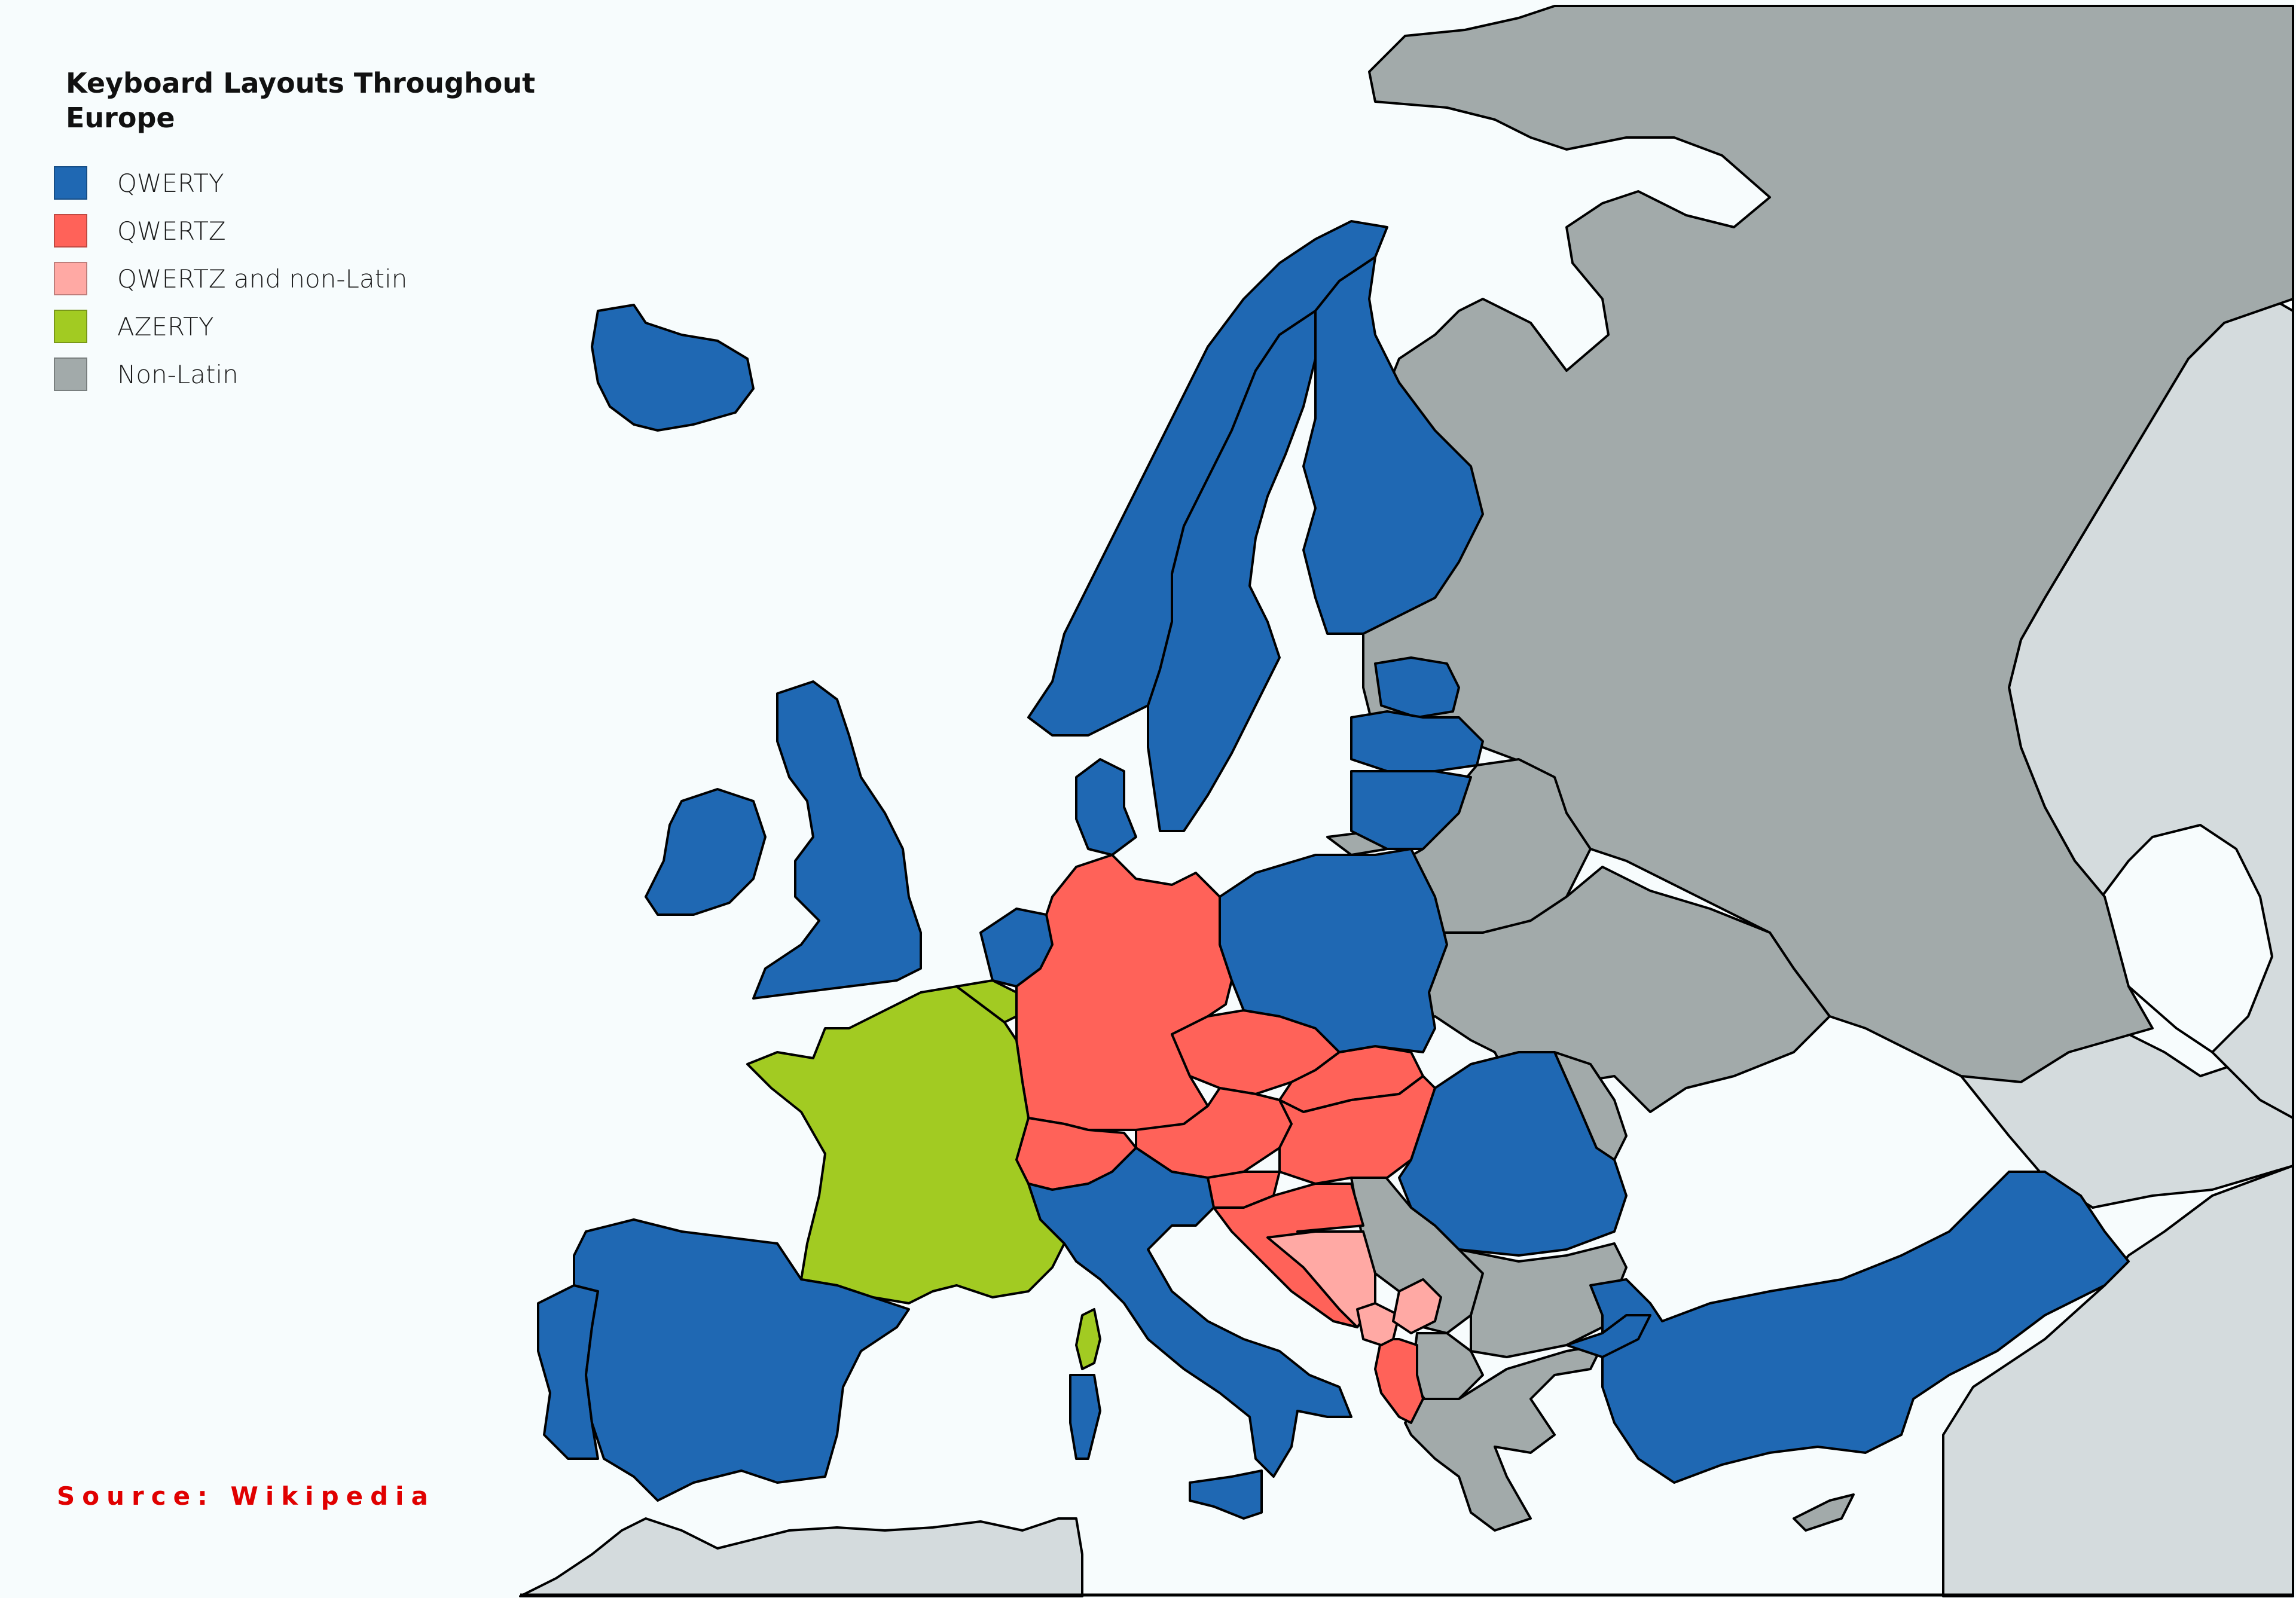 This screenshot has width=2296, height=1598. Describe the element at coordinates (299, 326) in the screenshot. I see `legend-item-azerty: AZERTY` at that location.